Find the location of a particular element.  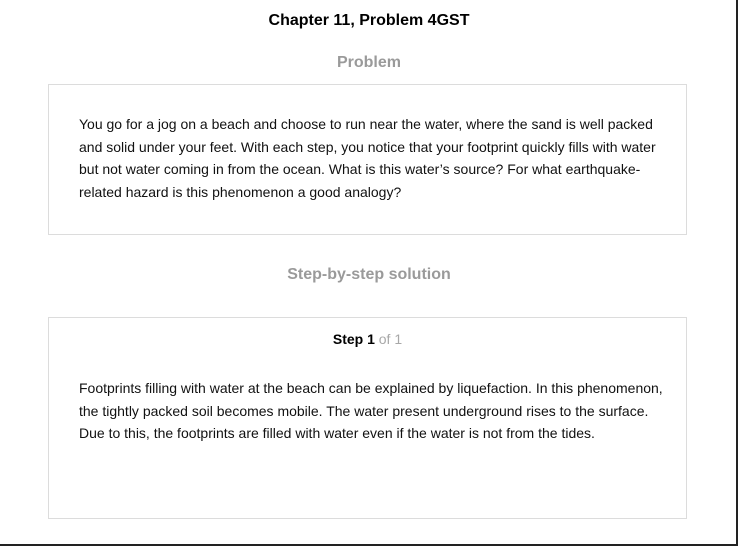

step-number-label: Step 1 is located at coordinates (353, 339).